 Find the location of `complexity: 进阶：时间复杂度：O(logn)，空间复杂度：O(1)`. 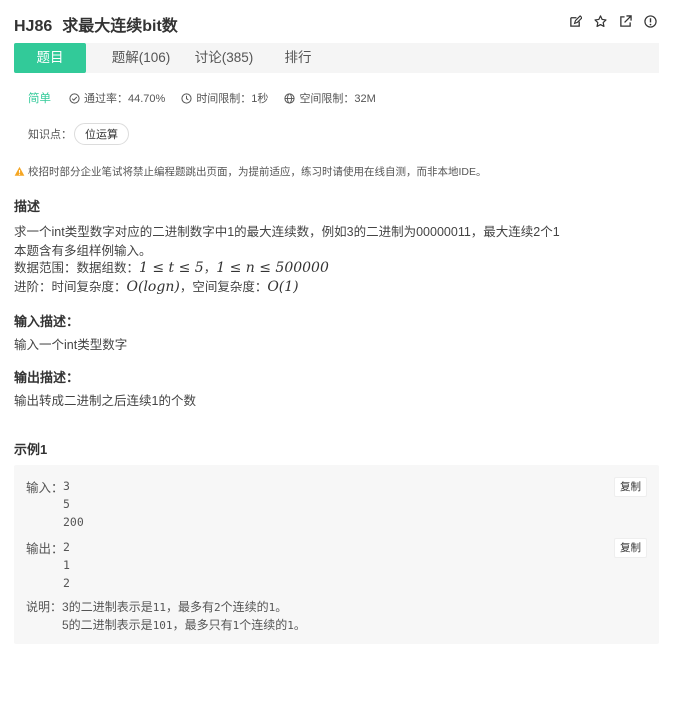

complexity: 进阶：时间复杂度：O(logn)，空间复杂度：O(1) is located at coordinates (156, 285).